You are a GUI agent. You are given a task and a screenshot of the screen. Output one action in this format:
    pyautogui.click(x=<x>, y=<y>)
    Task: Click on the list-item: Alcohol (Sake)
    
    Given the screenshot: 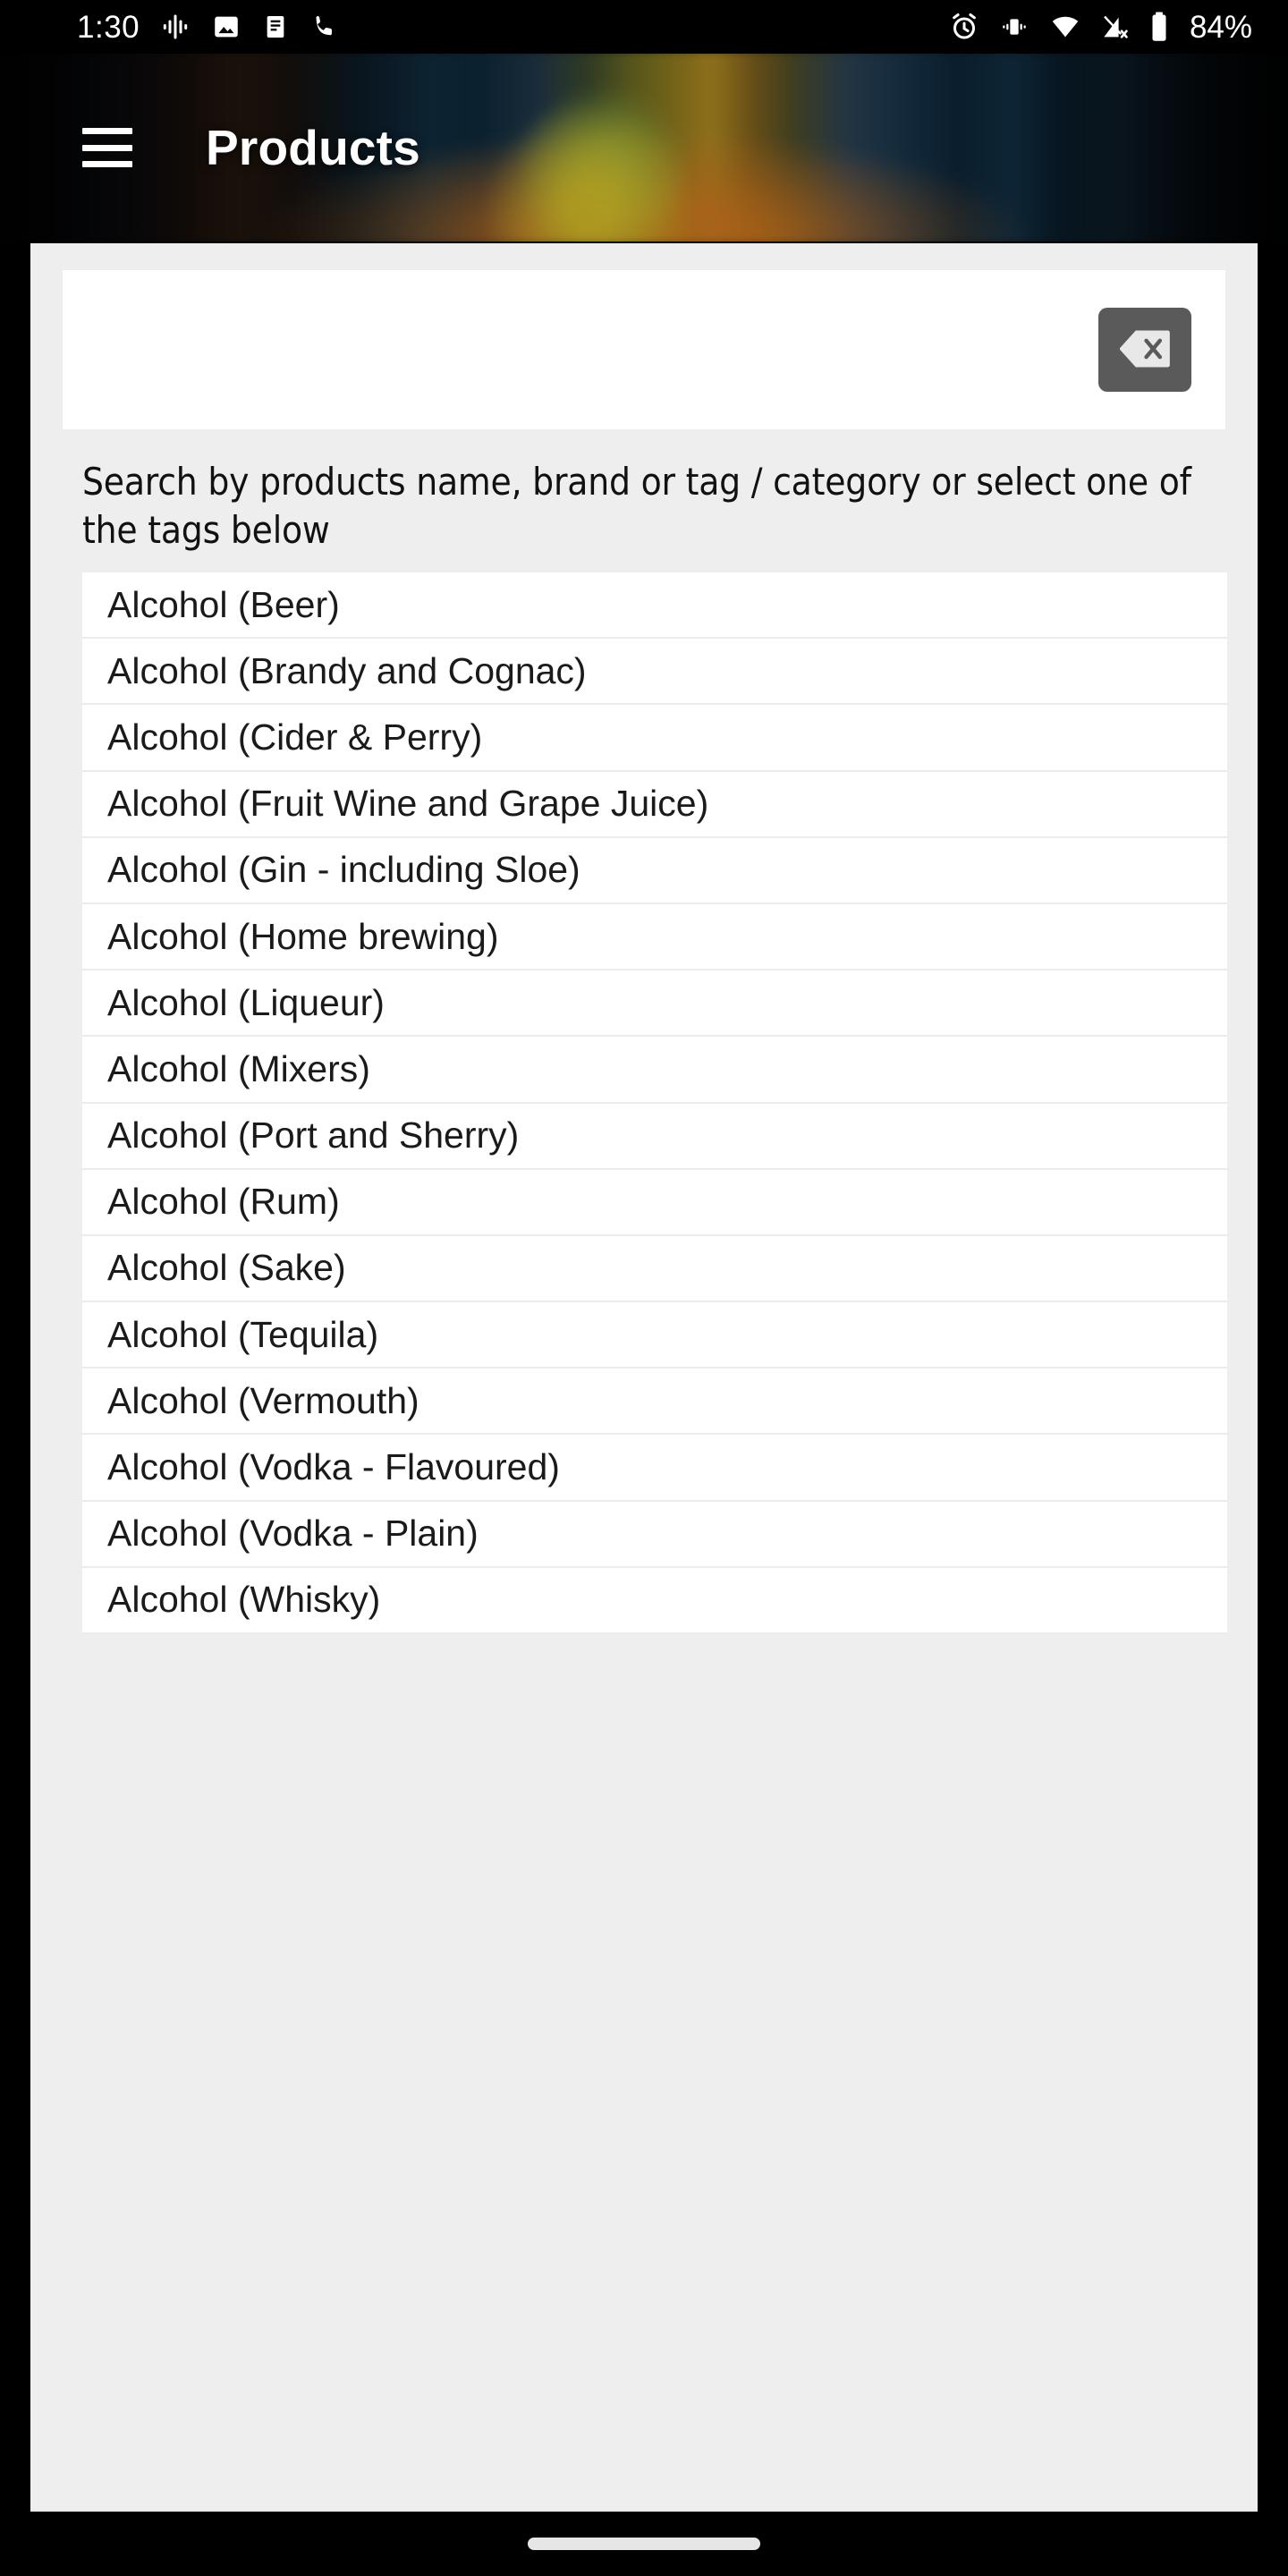 What is the action you would take?
    pyautogui.click(x=654, y=1269)
    